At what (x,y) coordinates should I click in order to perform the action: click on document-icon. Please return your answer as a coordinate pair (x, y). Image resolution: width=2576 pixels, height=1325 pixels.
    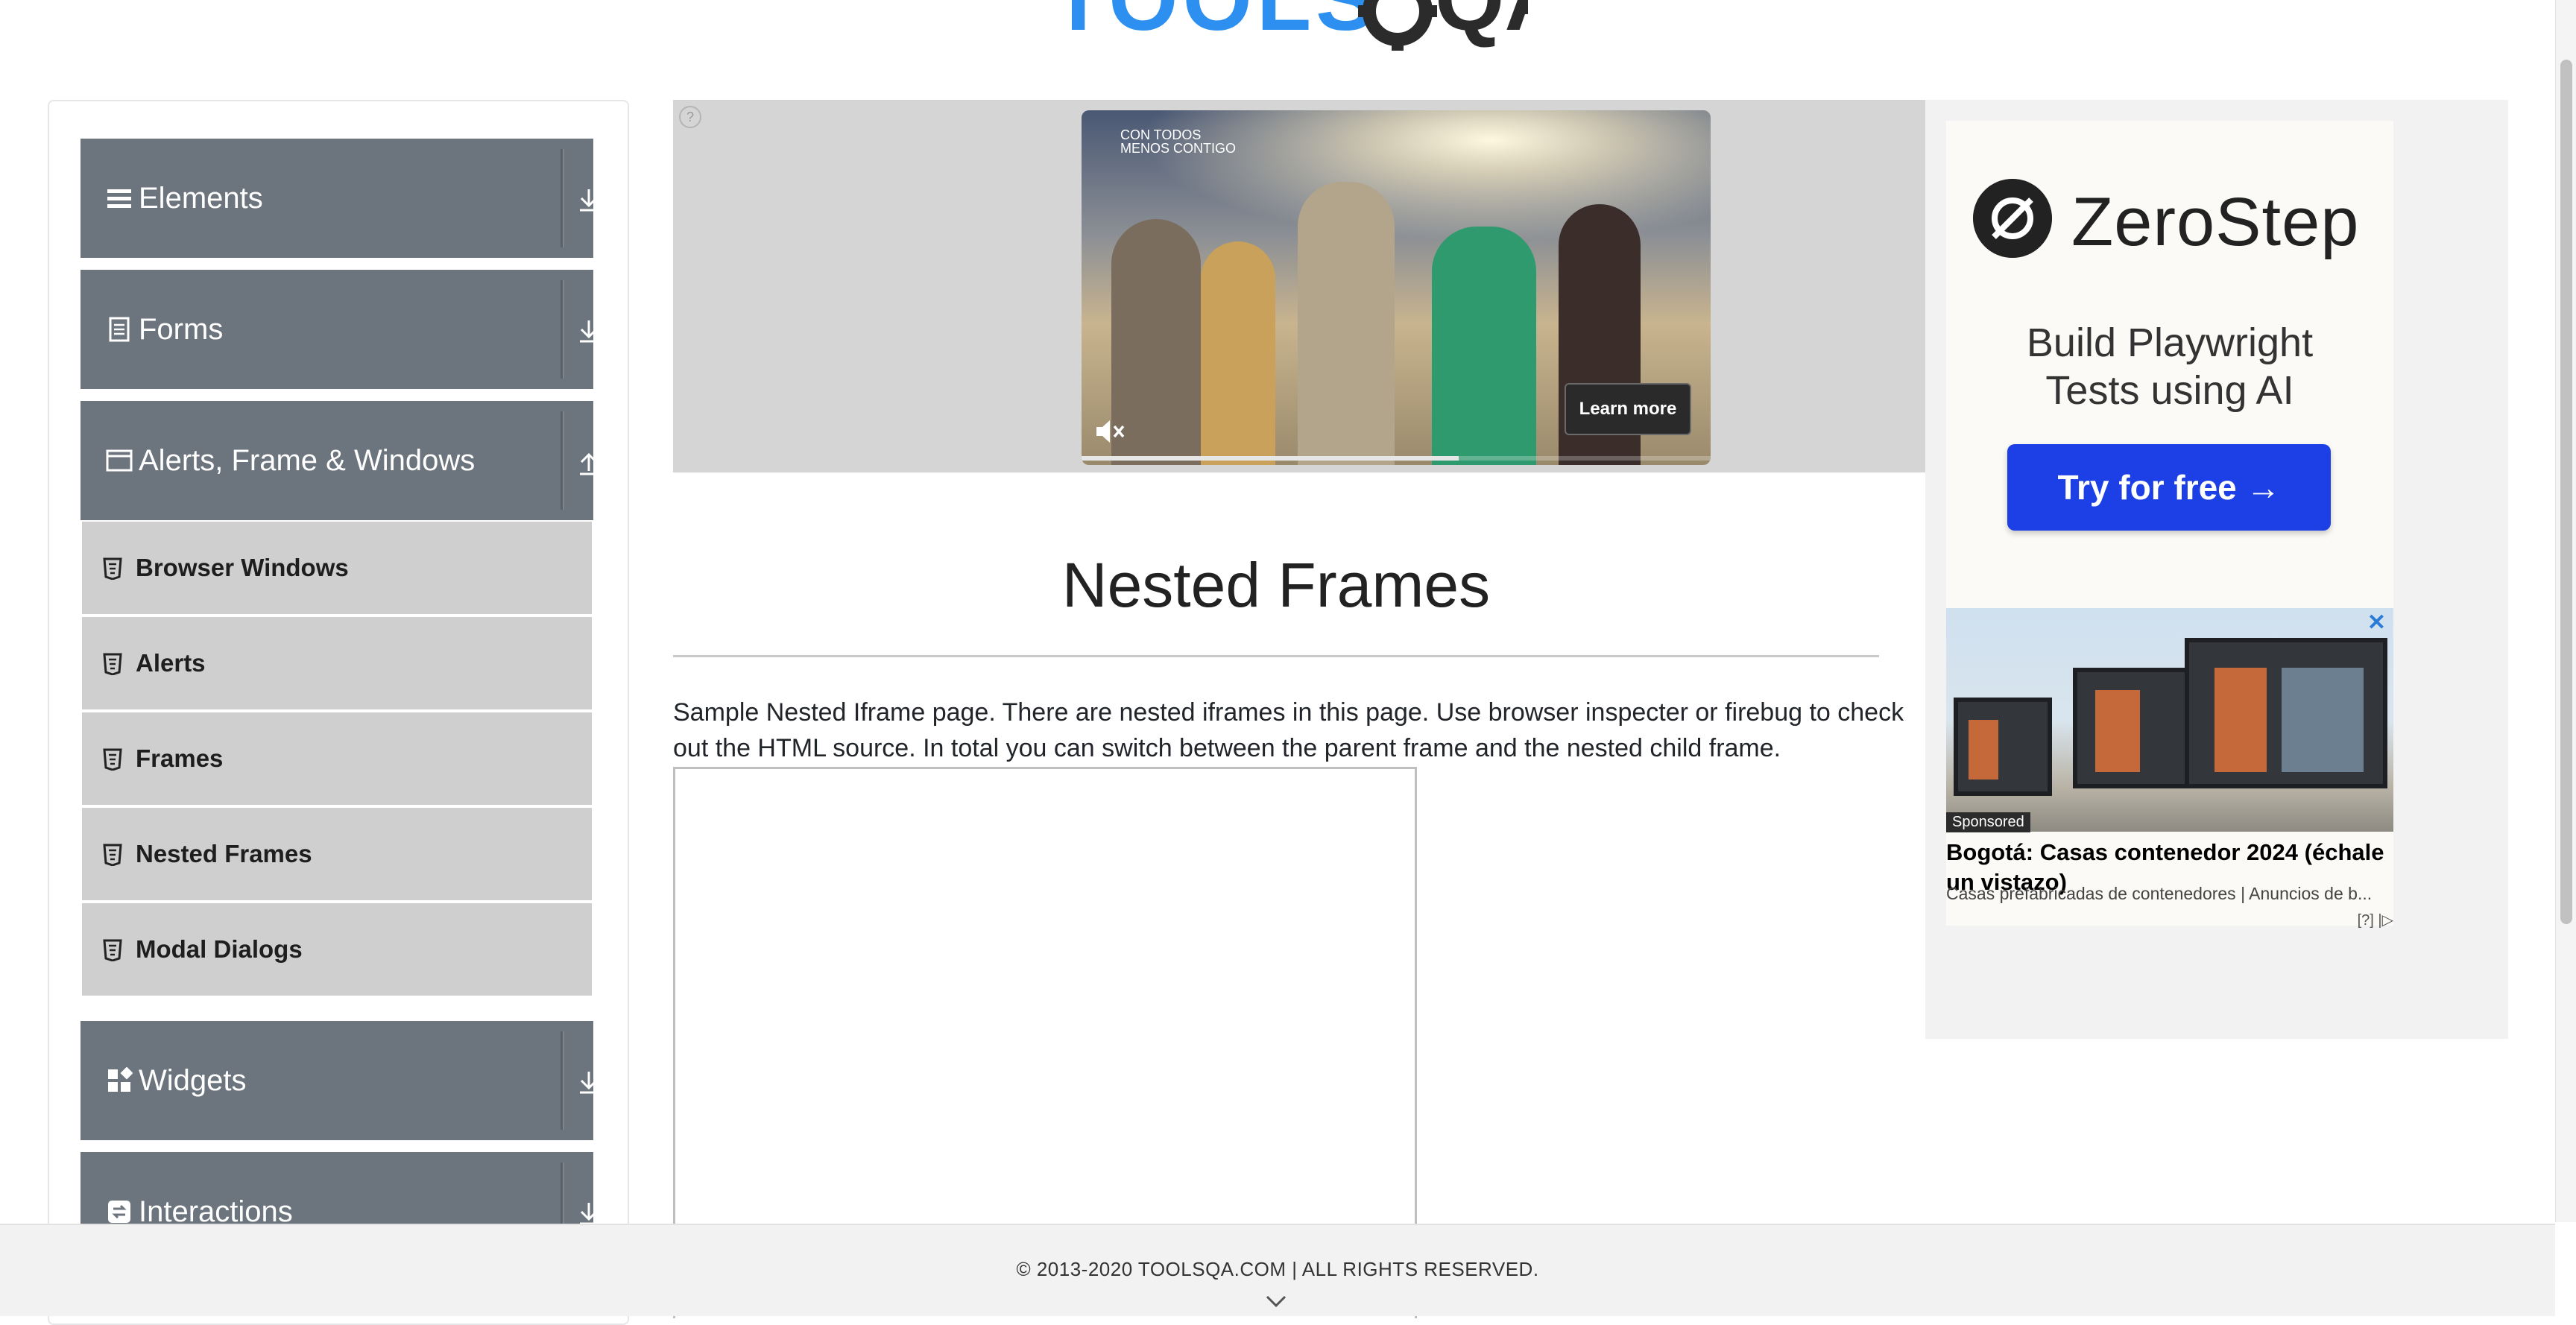
    Looking at the image, I should click on (119, 329).